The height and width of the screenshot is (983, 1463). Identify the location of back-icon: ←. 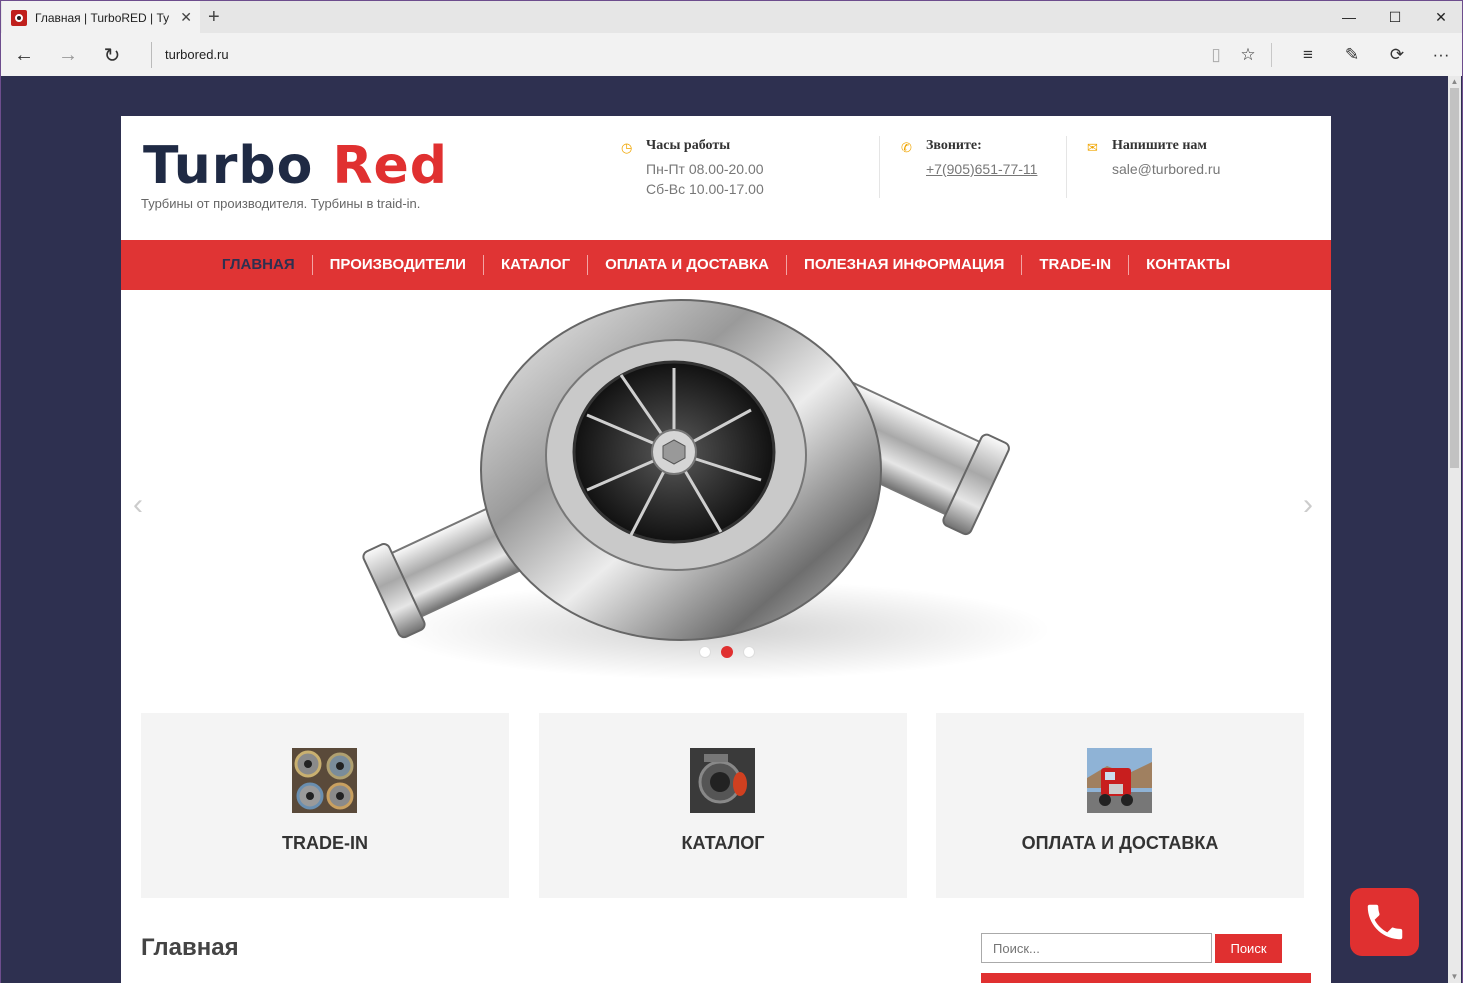
(24, 55).